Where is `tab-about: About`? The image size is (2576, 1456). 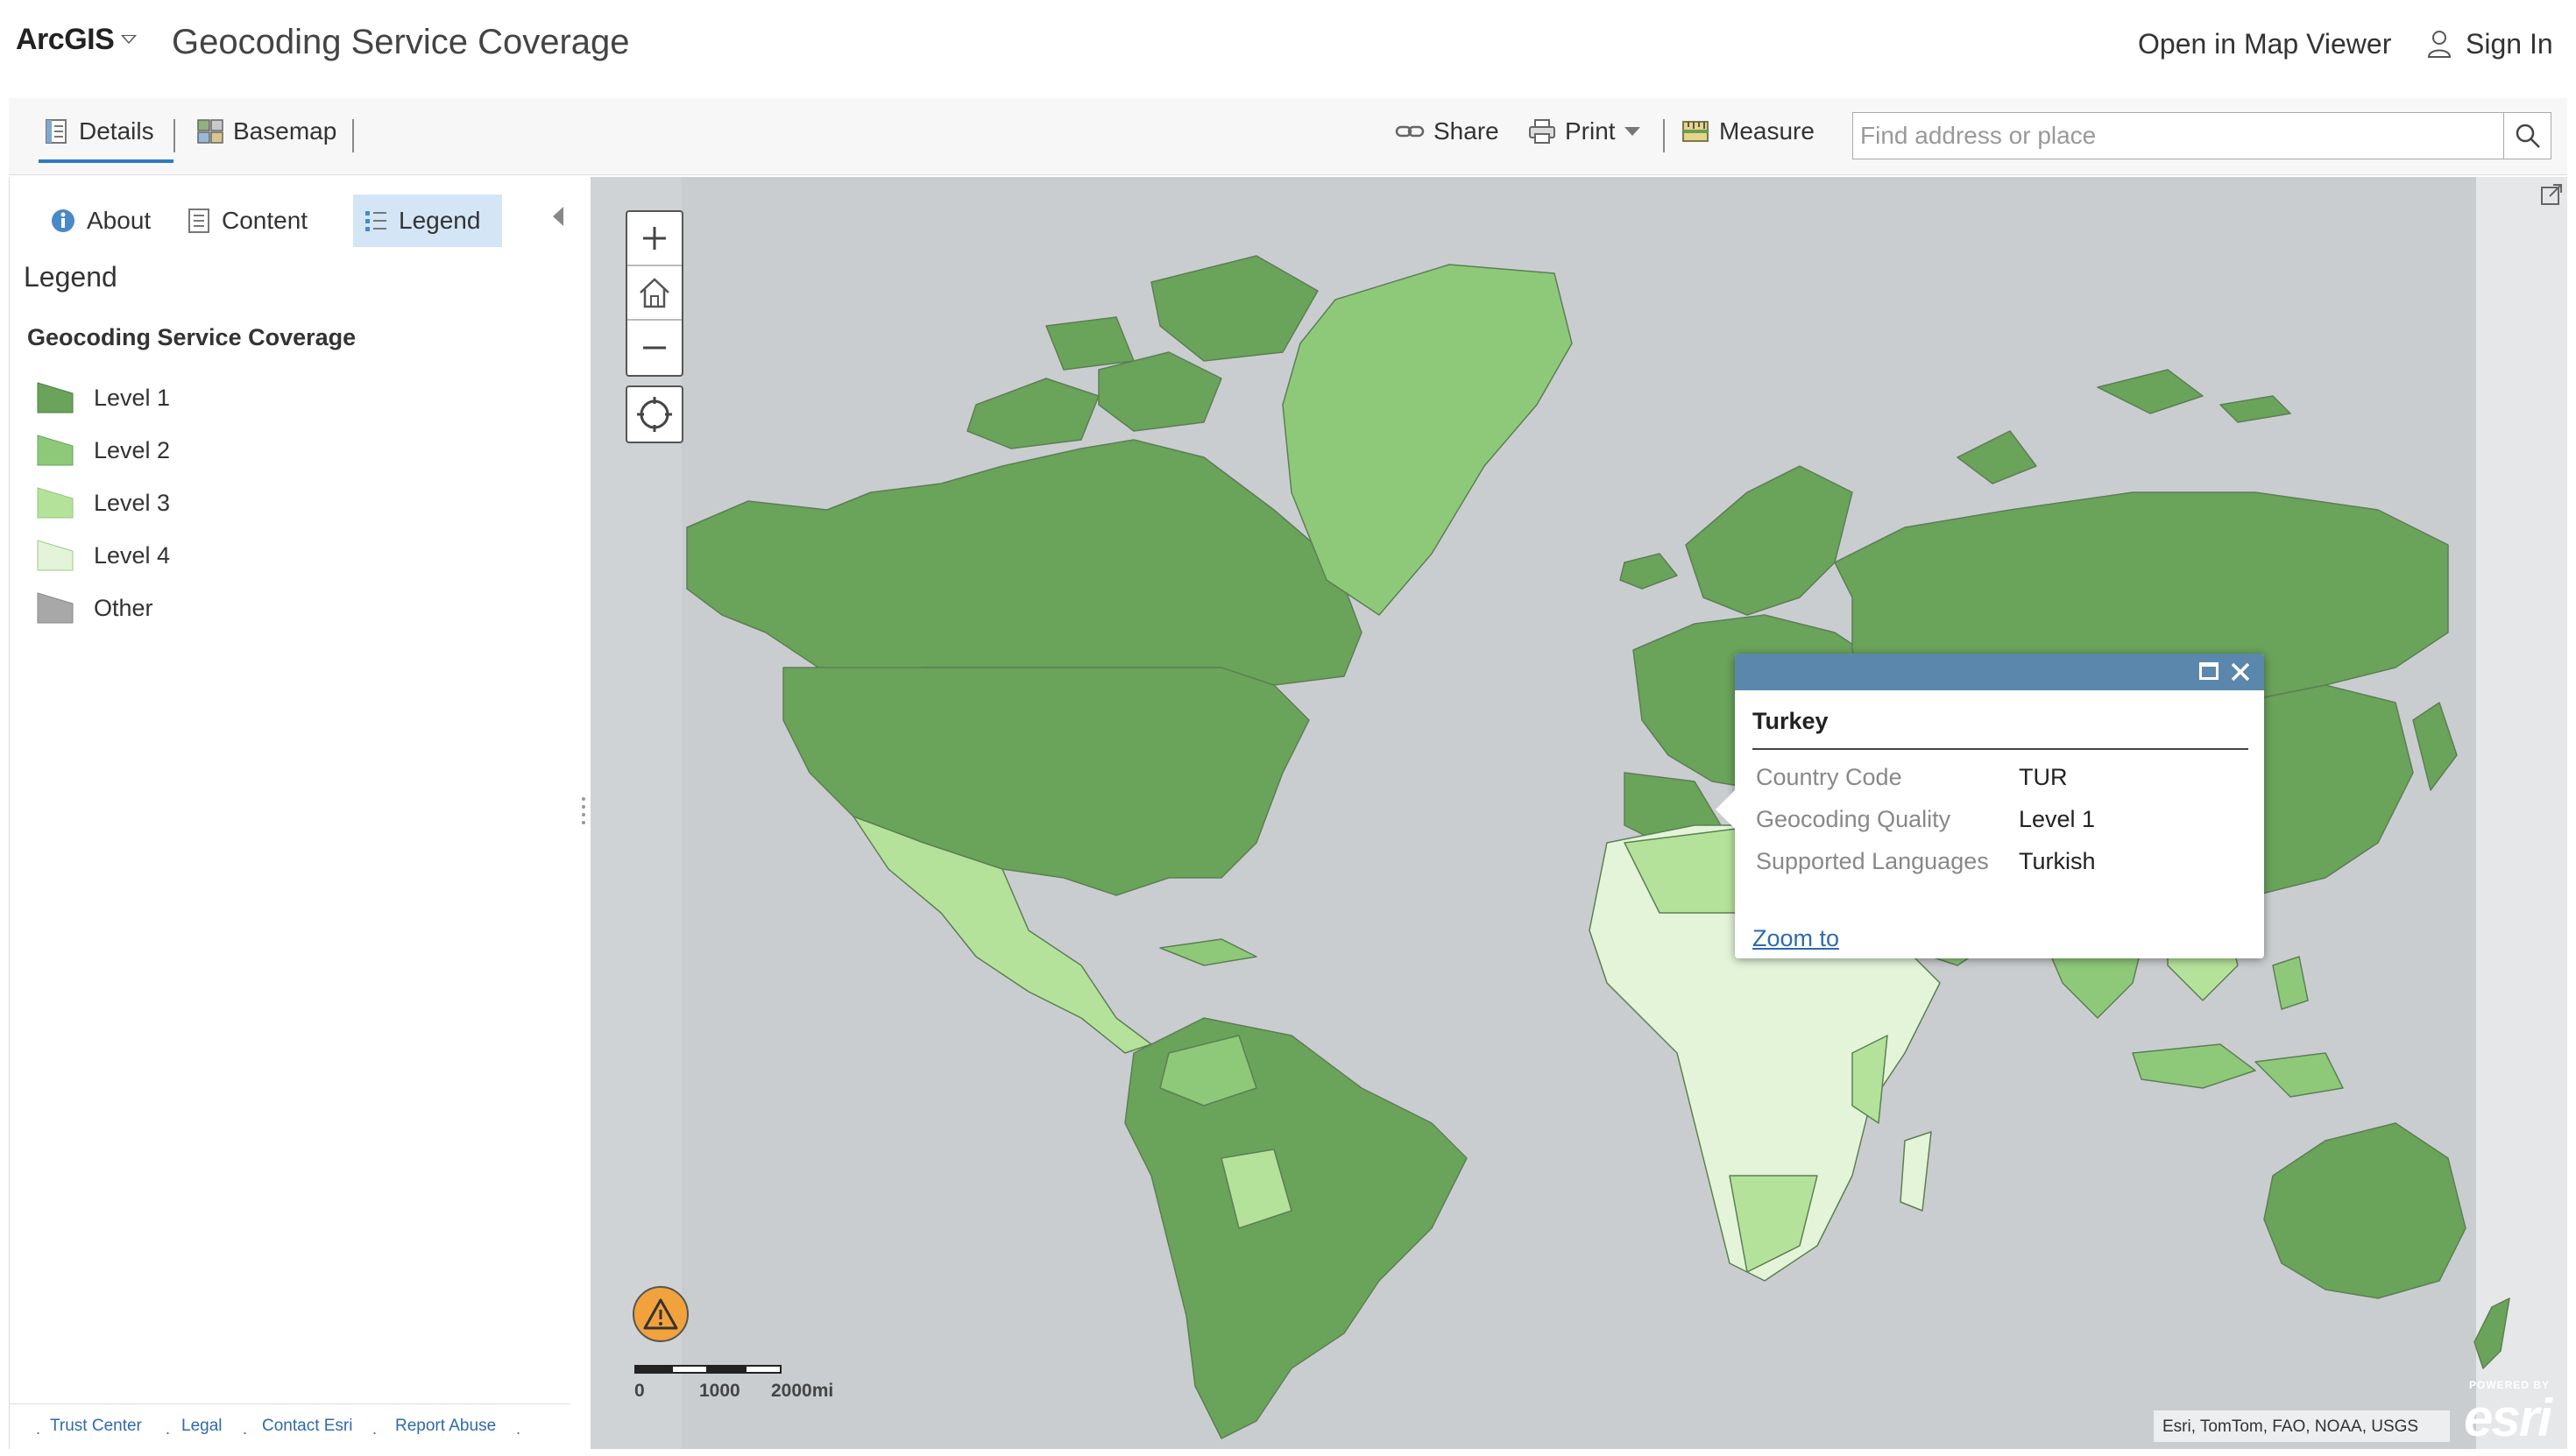
tab-about: About is located at coordinates (100, 220).